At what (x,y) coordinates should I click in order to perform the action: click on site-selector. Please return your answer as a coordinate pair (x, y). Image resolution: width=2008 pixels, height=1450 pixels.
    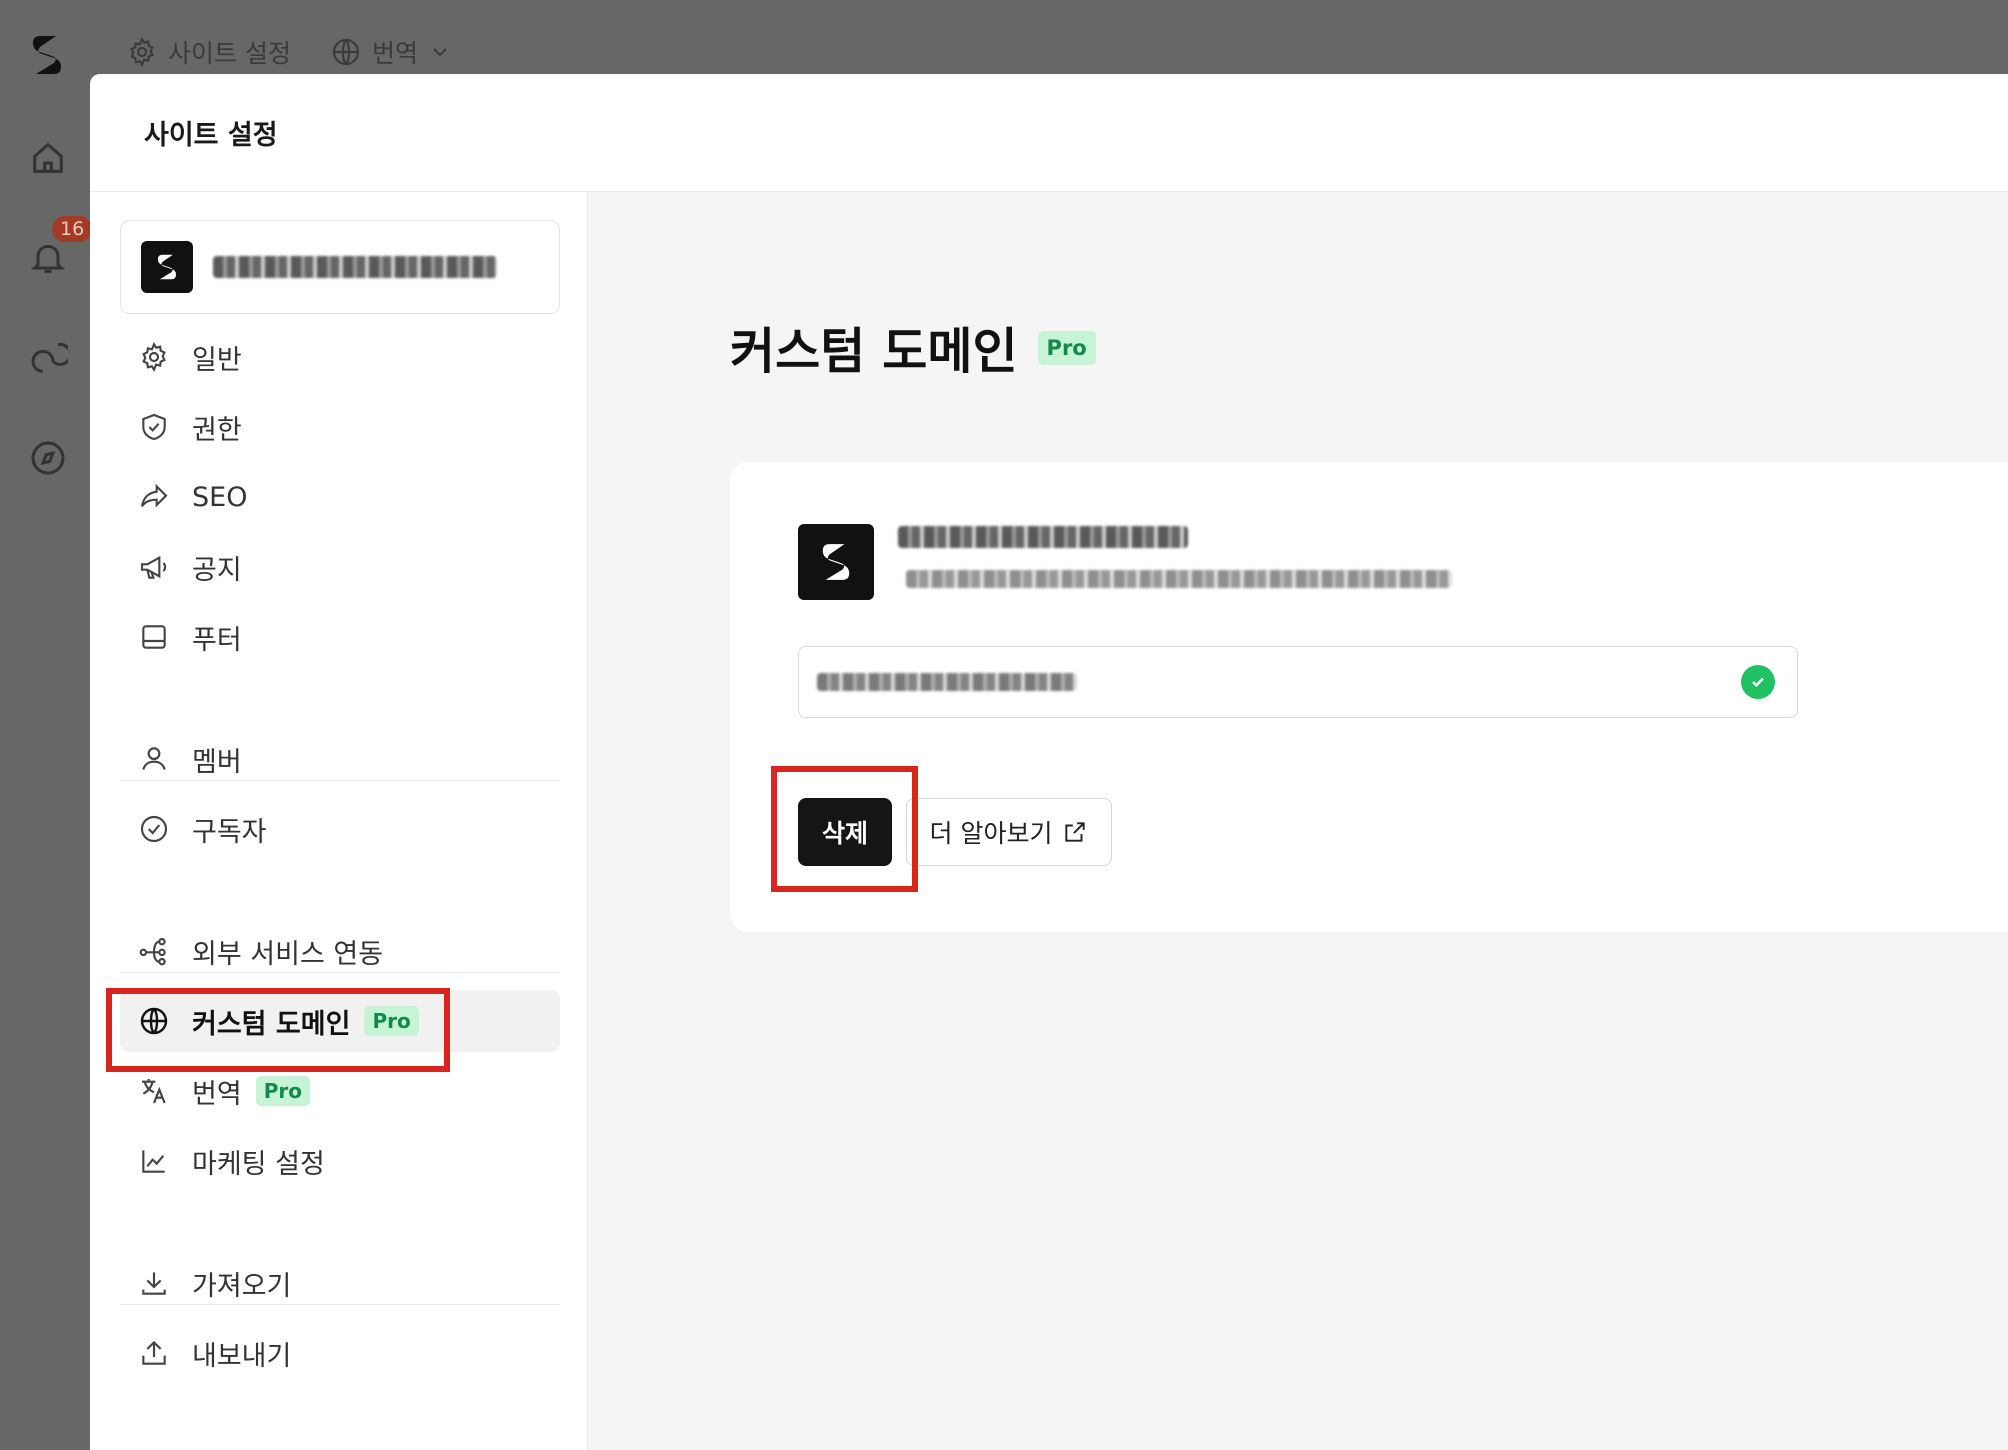
    Looking at the image, I should click on (340, 267).